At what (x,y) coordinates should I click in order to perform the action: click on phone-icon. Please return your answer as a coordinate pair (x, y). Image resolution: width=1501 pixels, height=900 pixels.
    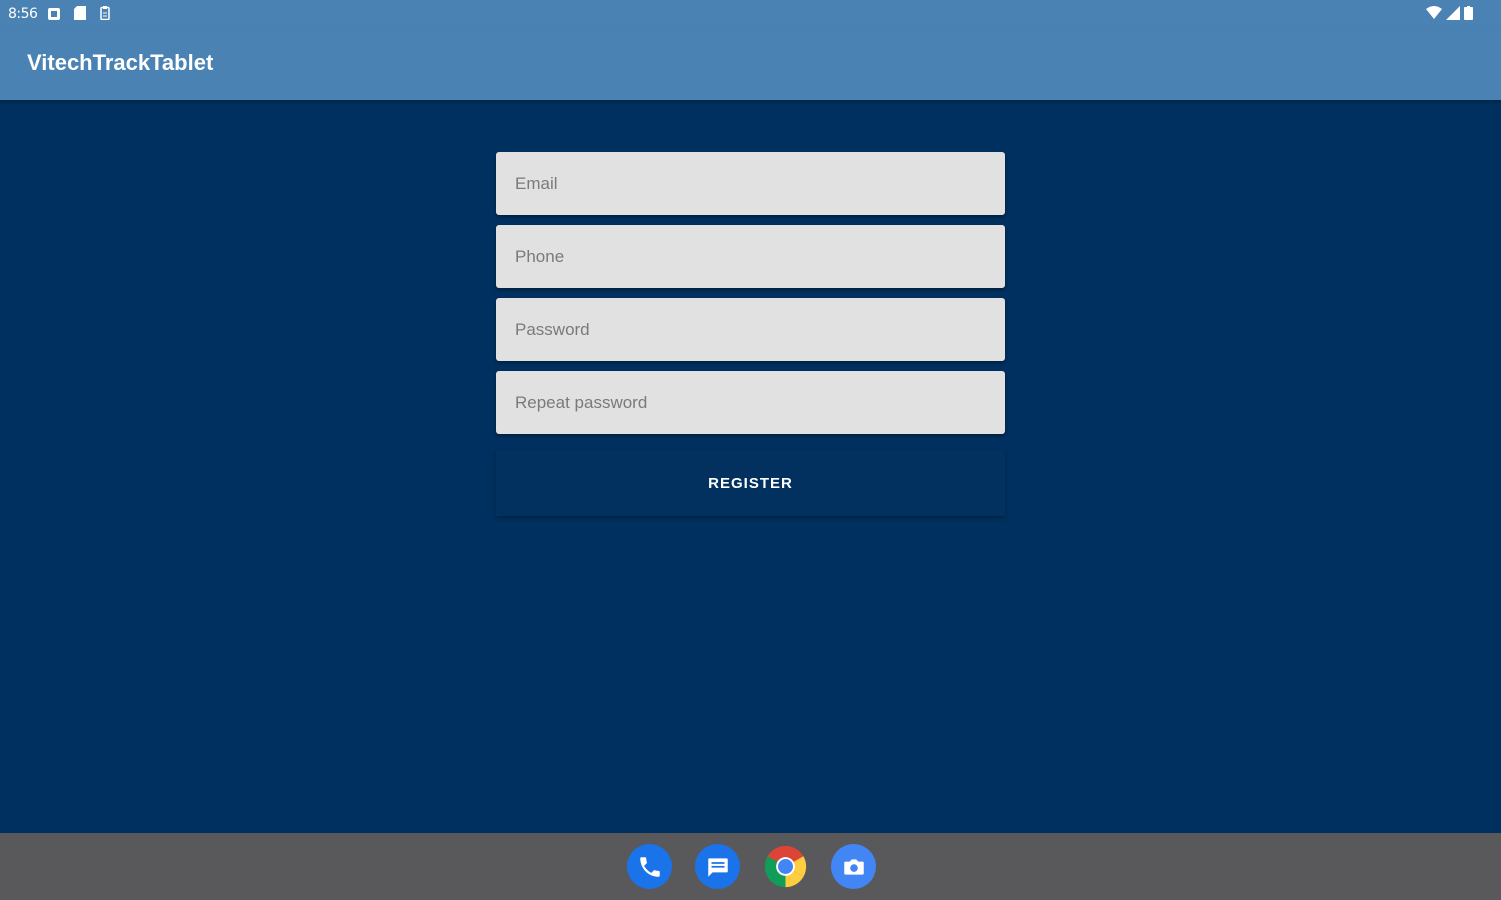
    Looking at the image, I should click on (649, 866).